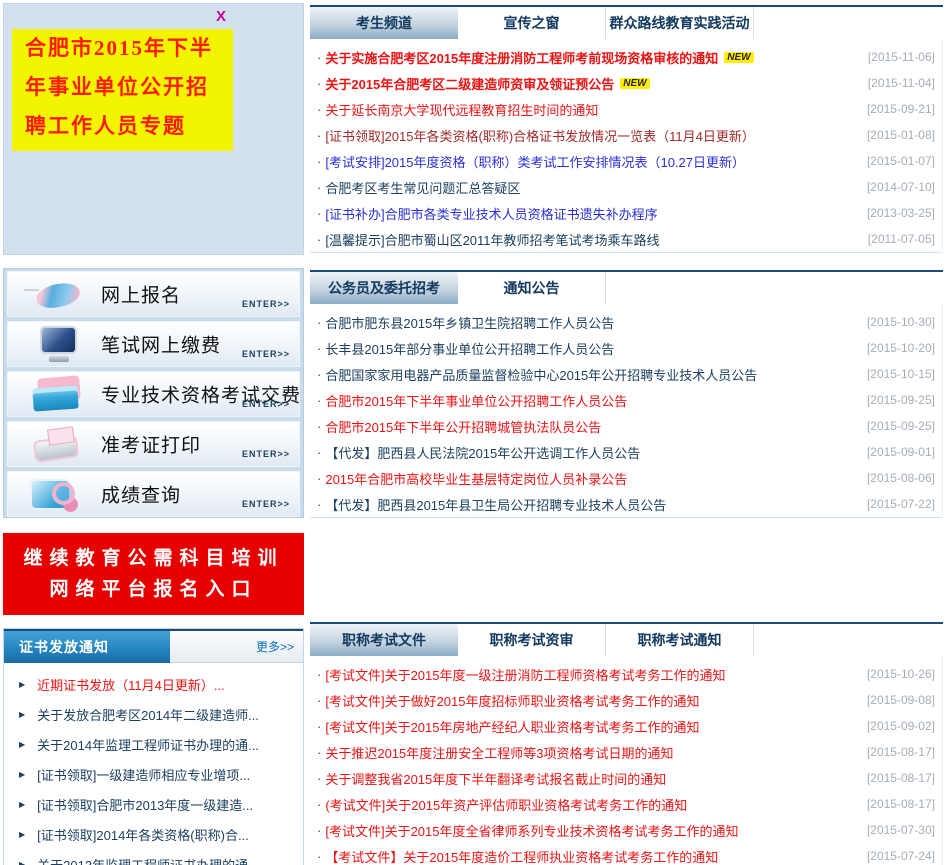 The image size is (951, 865). I want to click on news-date: [2015-09-02], so click(900, 726).